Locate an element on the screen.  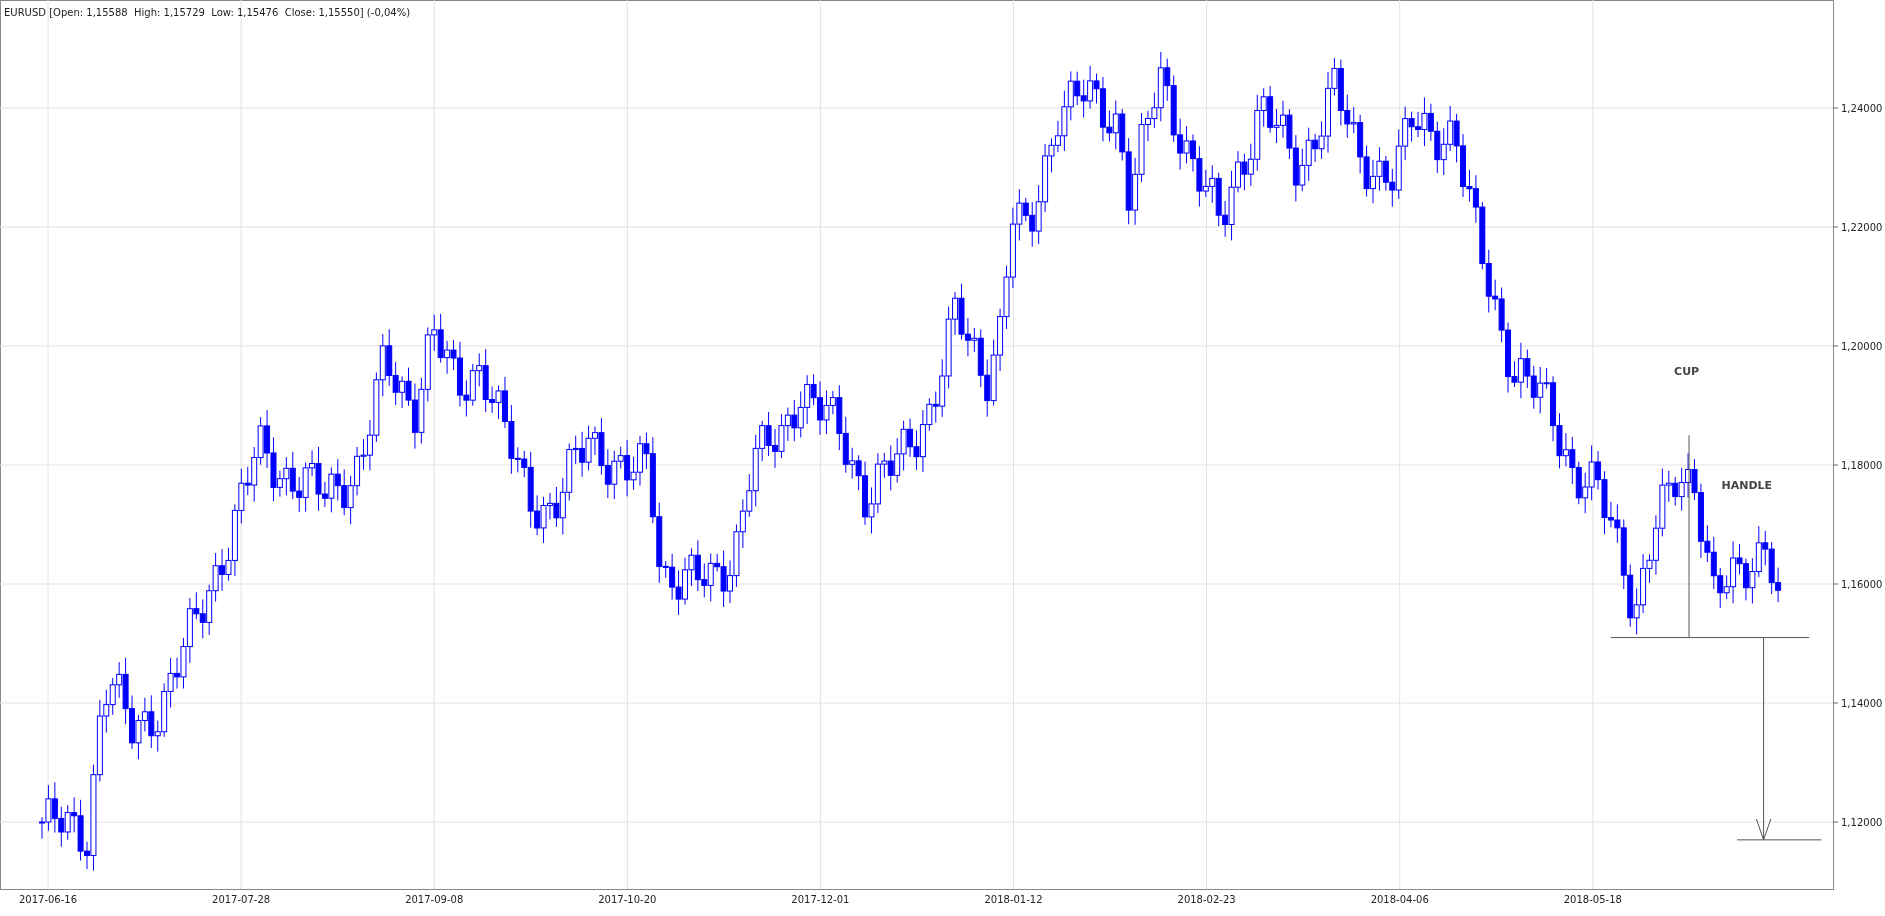
x-axis-label: 2017-12-01 is located at coordinates (820, 899).